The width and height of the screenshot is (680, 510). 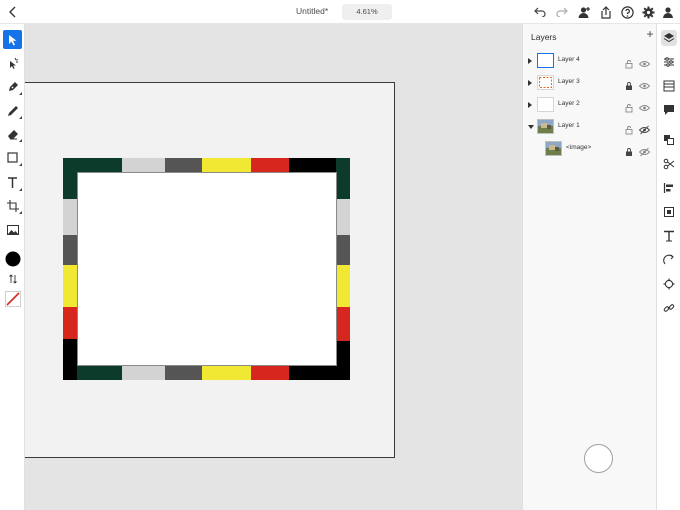 I want to click on path-scissors-icon, so click(x=669, y=164).